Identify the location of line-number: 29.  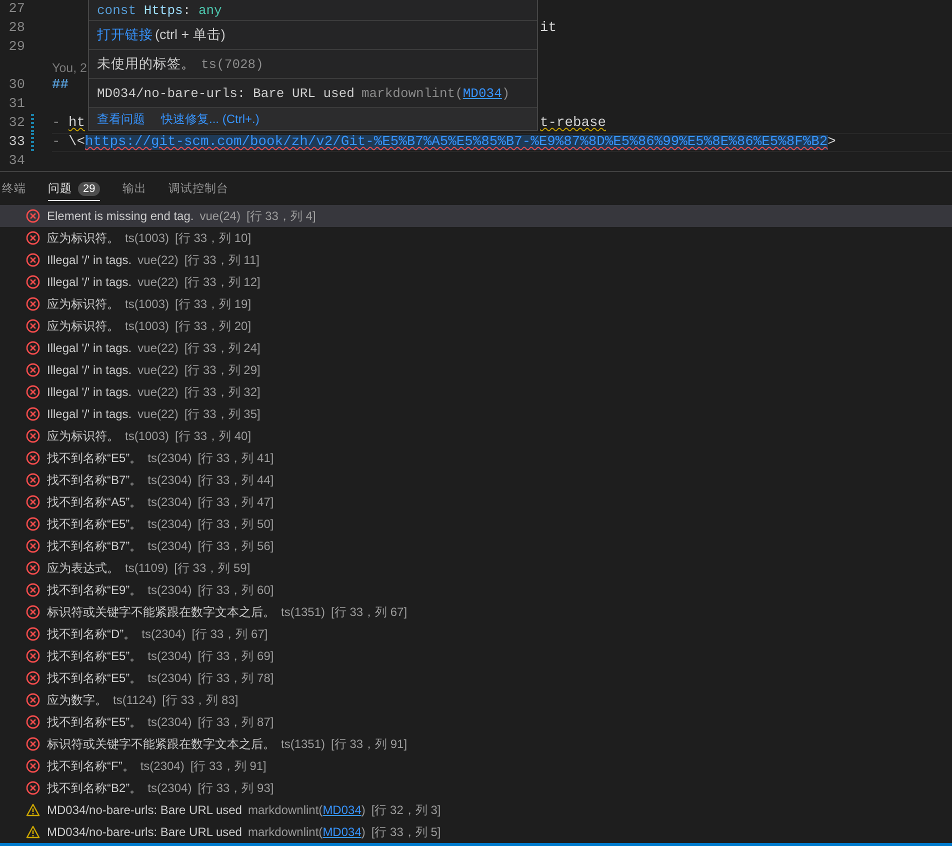
(16, 47).